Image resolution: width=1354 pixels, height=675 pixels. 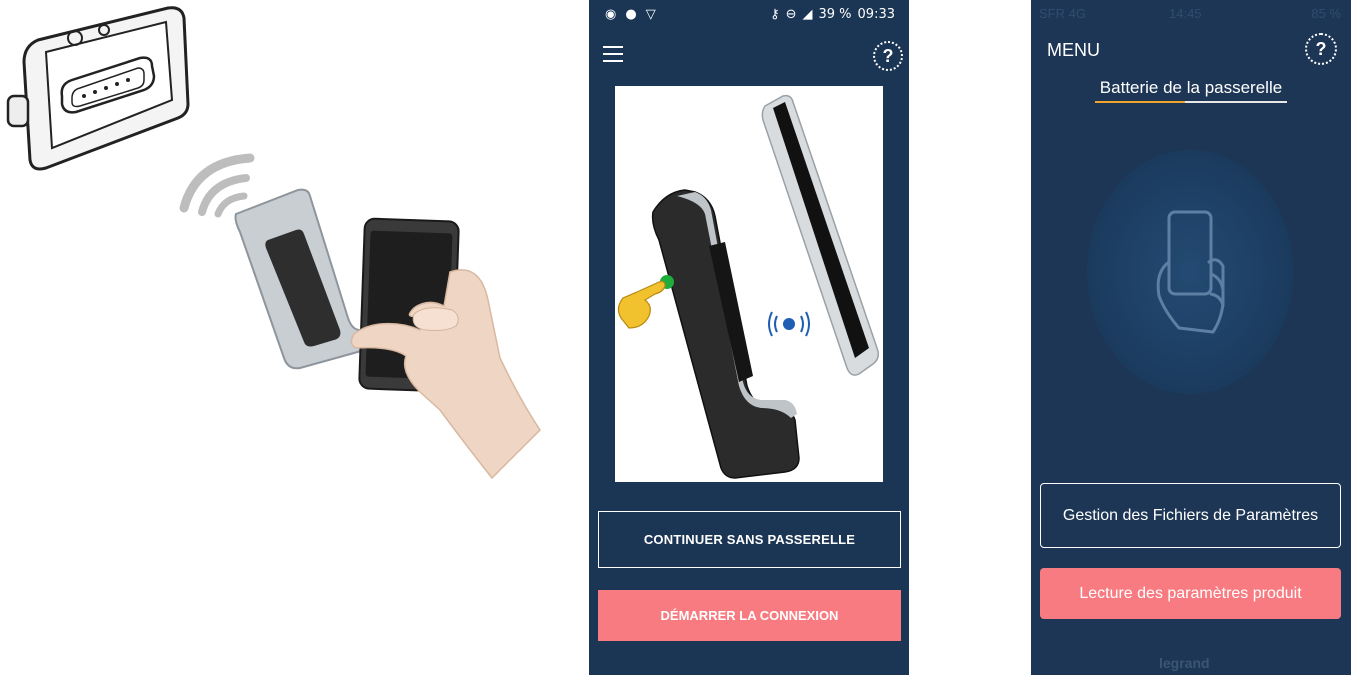 What do you see at coordinates (749, 15) in the screenshot?
I see `status-bar: ◉ ● ▽ ⚷ ⊖ ◢ 39 % 09:33` at bounding box center [749, 15].